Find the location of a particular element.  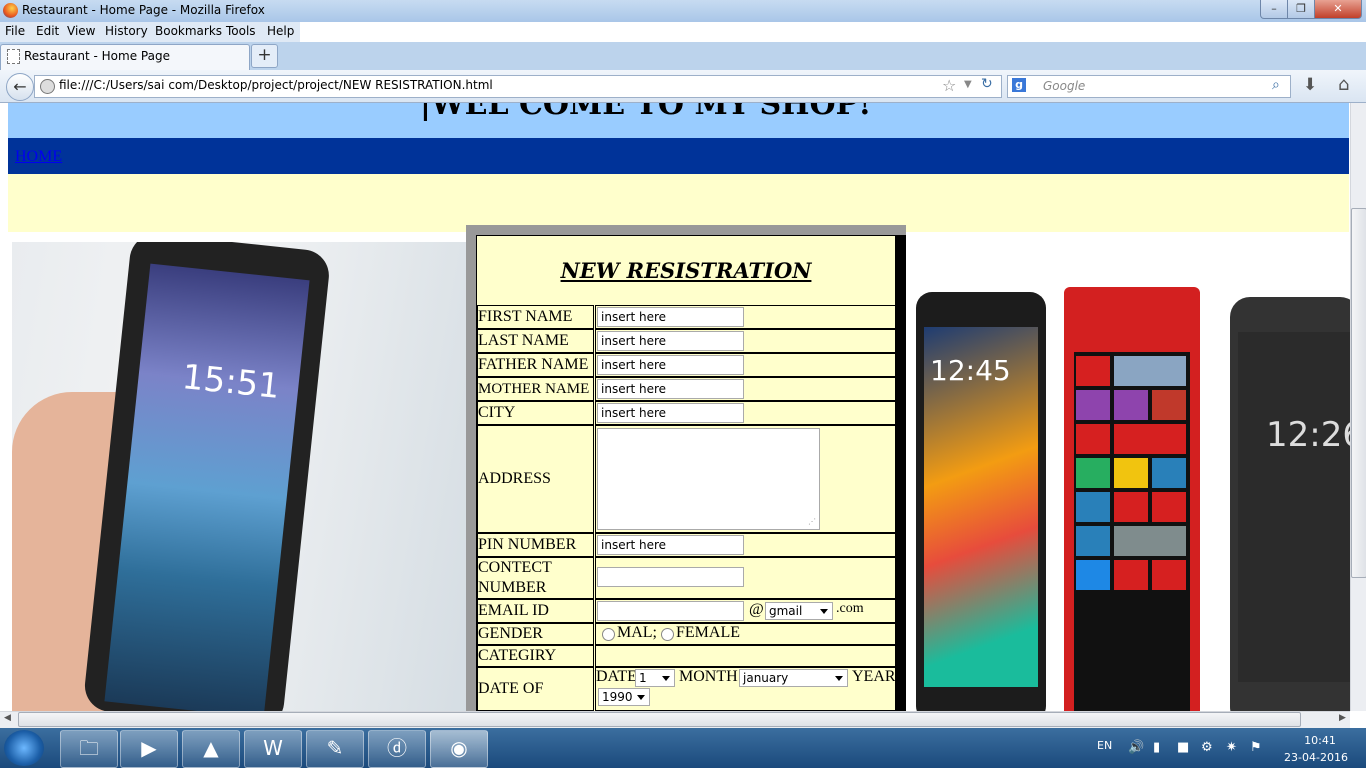

action-center-flag-icon: ⚑ is located at coordinates (1256, 747).